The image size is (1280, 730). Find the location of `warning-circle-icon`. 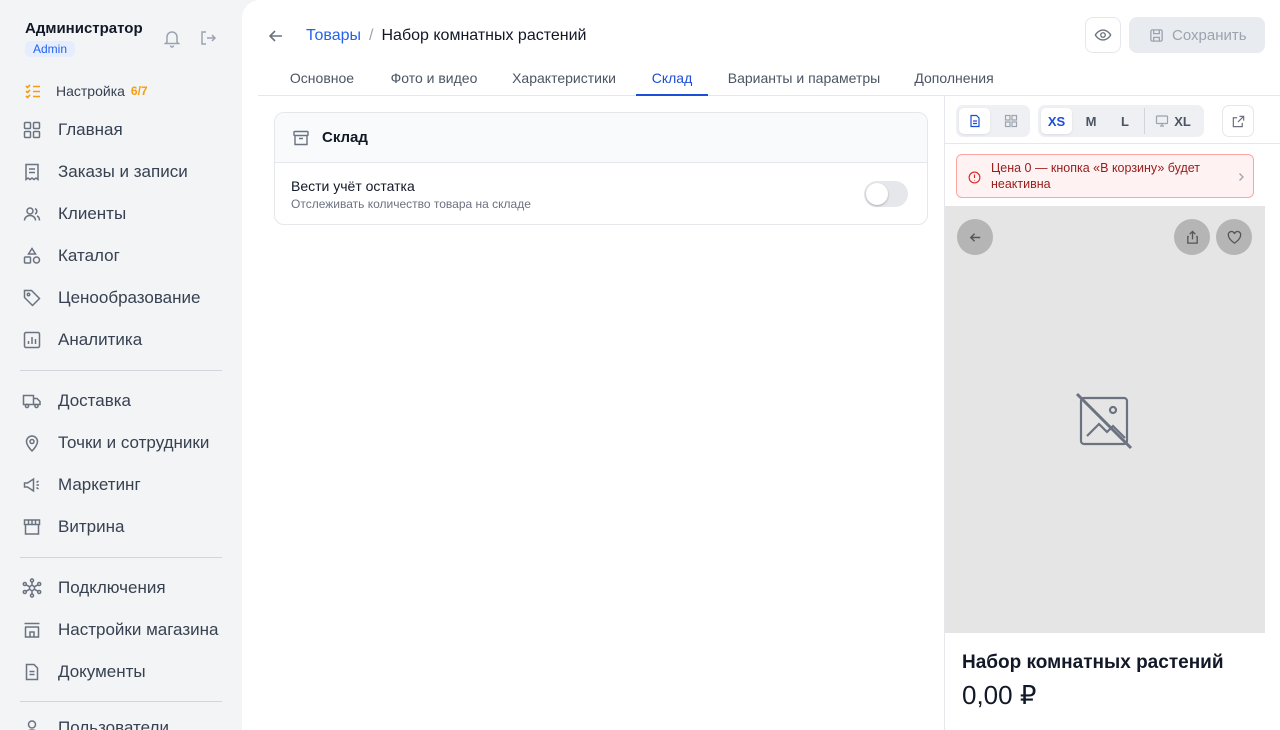

warning-circle-icon is located at coordinates (974, 177).